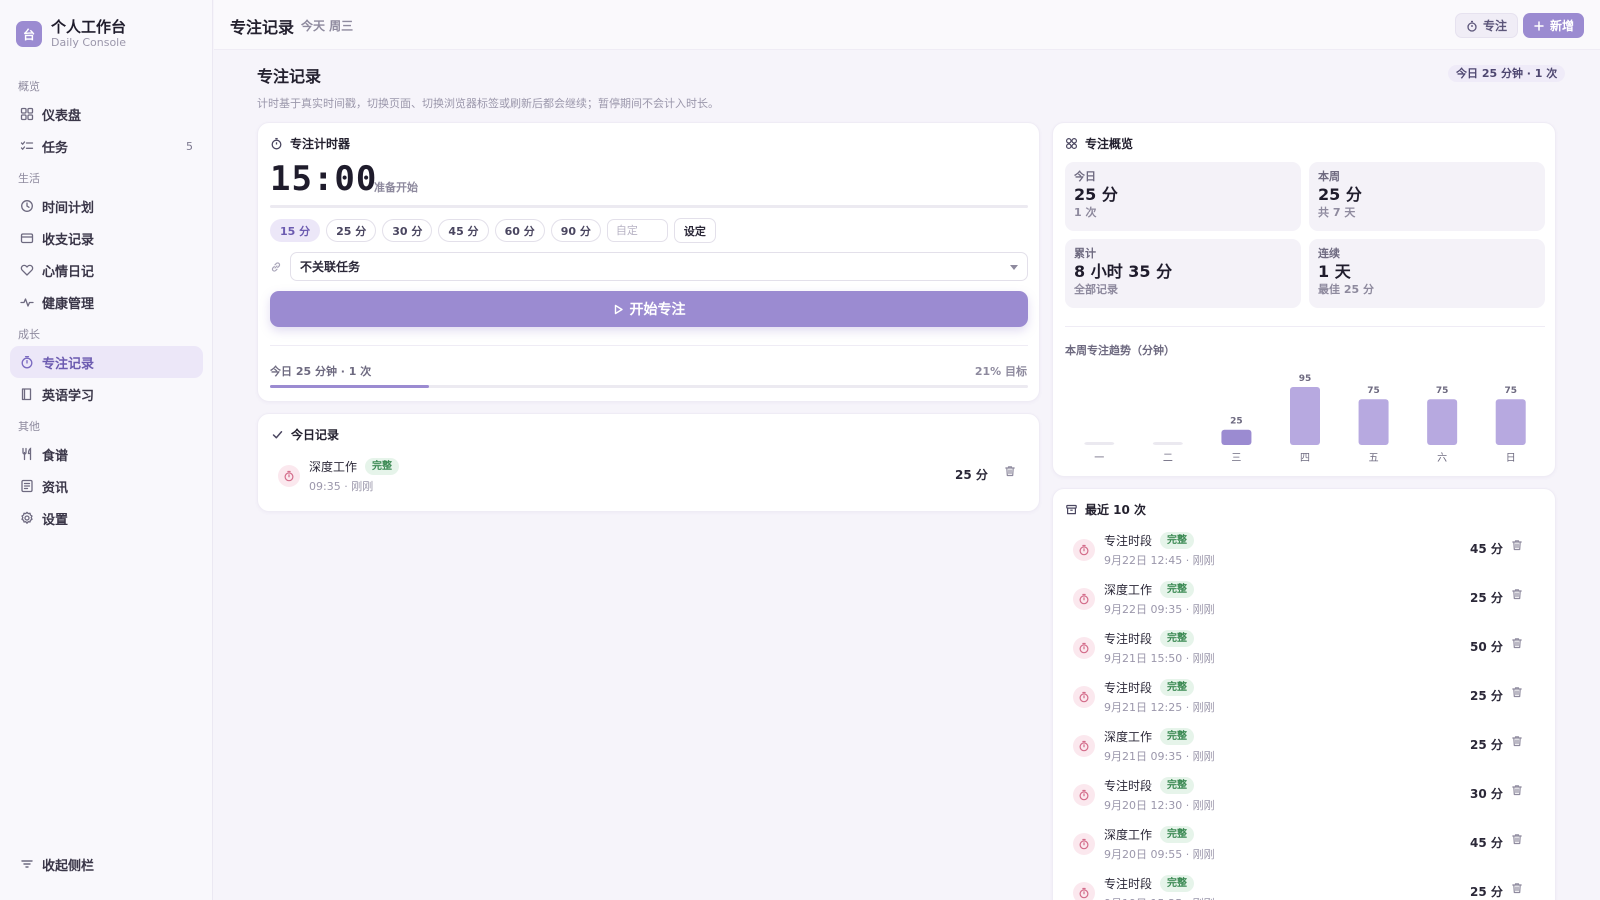 This screenshot has height=900, width=1600. Describe the element at coordinates (988, 371) in the screenshot. I see `goal-percent: 21%` at that location.